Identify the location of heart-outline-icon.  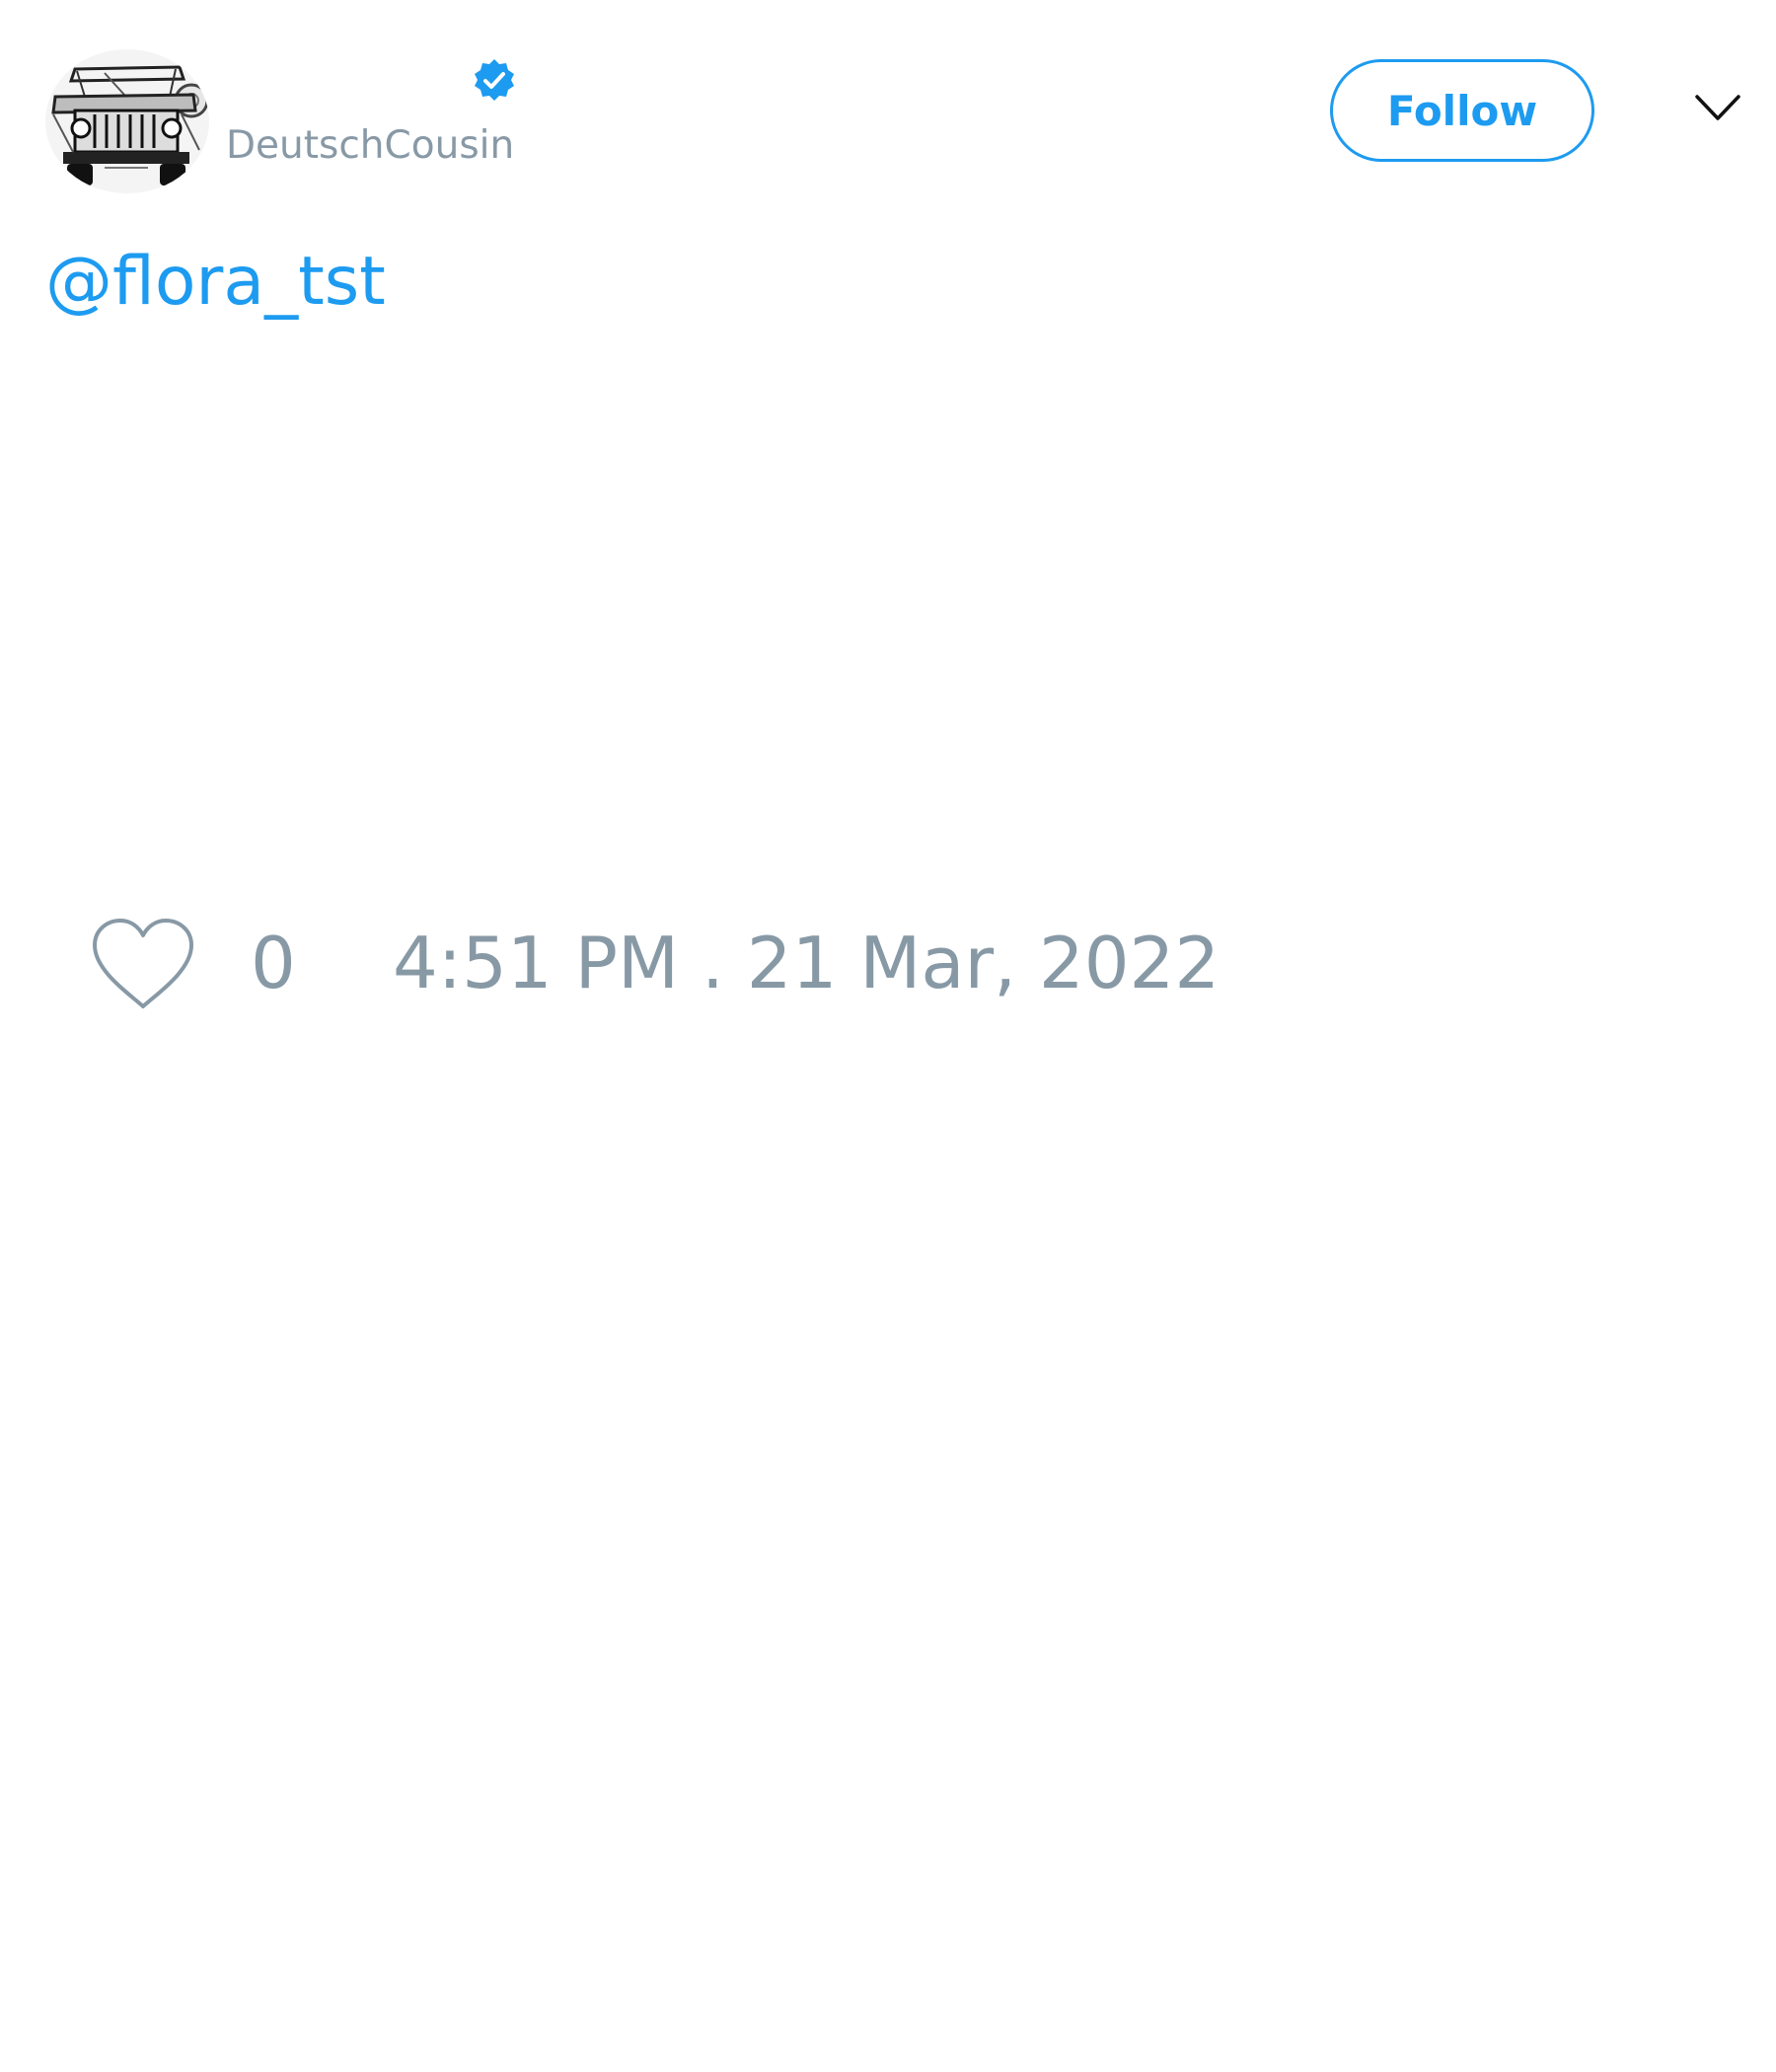
(143, 965).